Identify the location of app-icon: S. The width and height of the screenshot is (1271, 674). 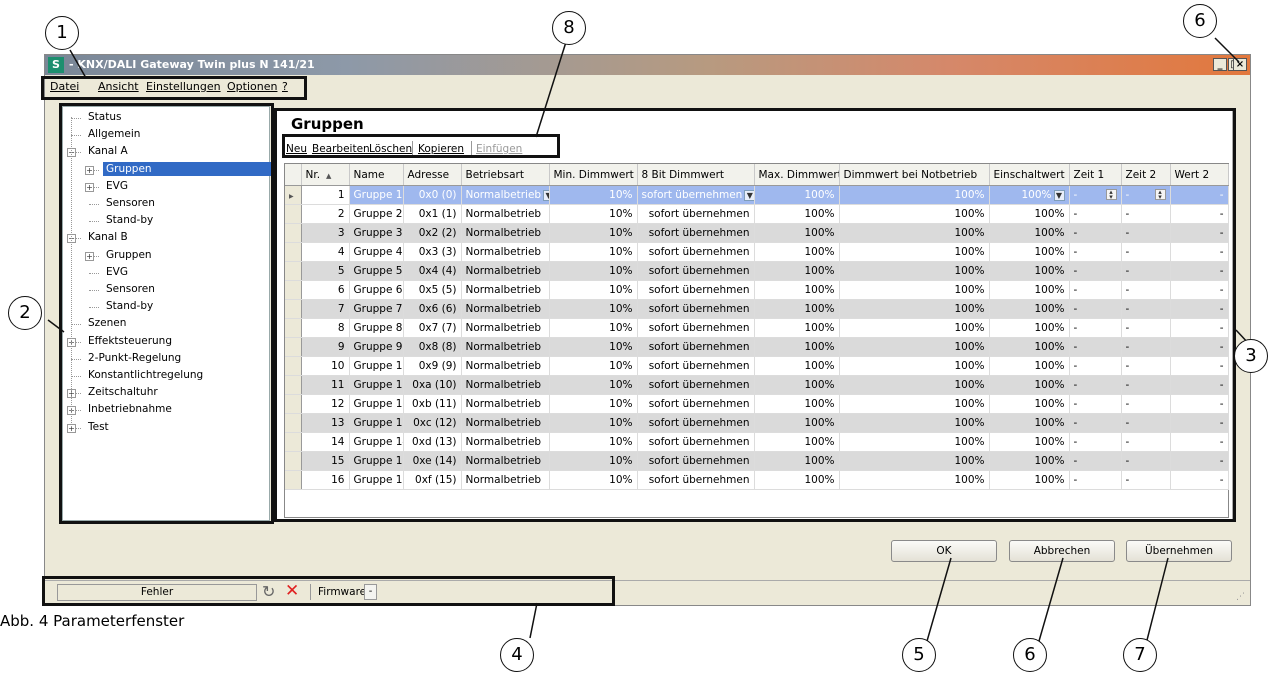
(56, 65).